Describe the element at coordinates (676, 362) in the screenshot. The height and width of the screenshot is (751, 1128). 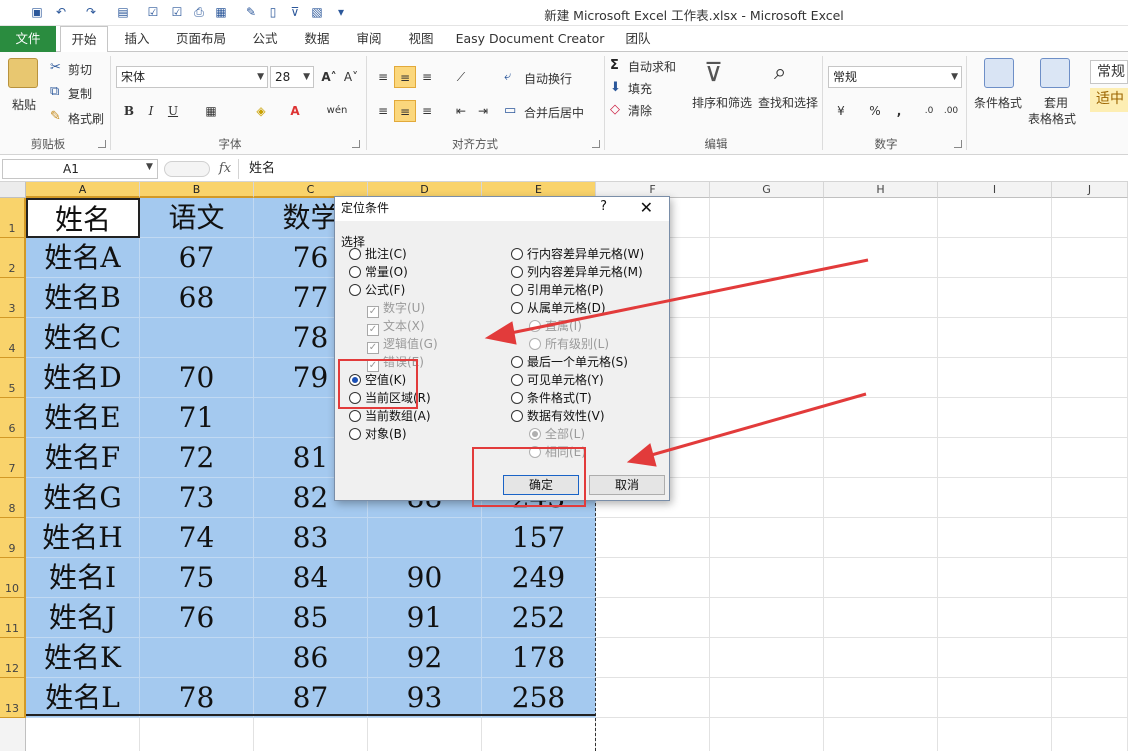
I see `annotation-arrows` at that location.